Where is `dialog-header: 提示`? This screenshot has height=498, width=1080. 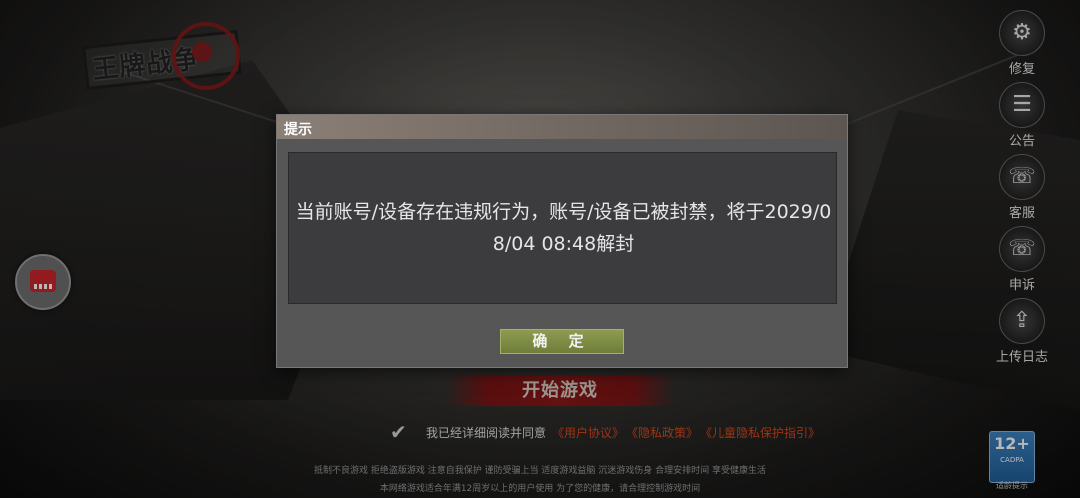 dialog-header: 提示 is located at coordinates (562, 127).